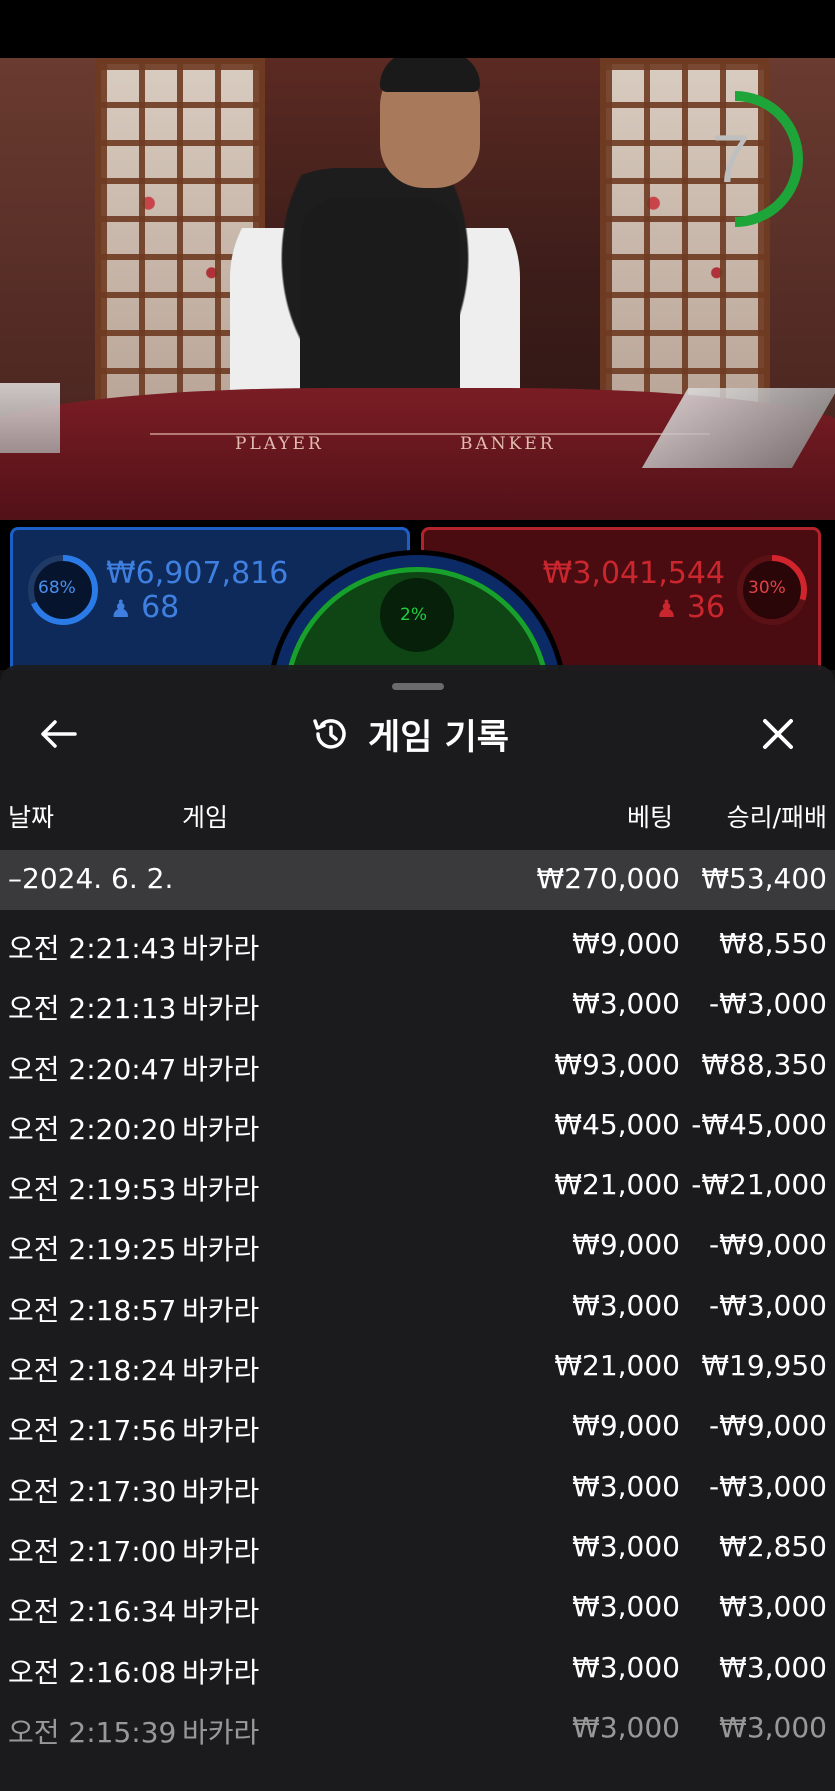 The height and width of the screenshot is (1791, 835). What do you see at coordinates (764, 1064) in the screenshot?
I see `row-result: ₩88,350` at bounding box center [764, 1064].